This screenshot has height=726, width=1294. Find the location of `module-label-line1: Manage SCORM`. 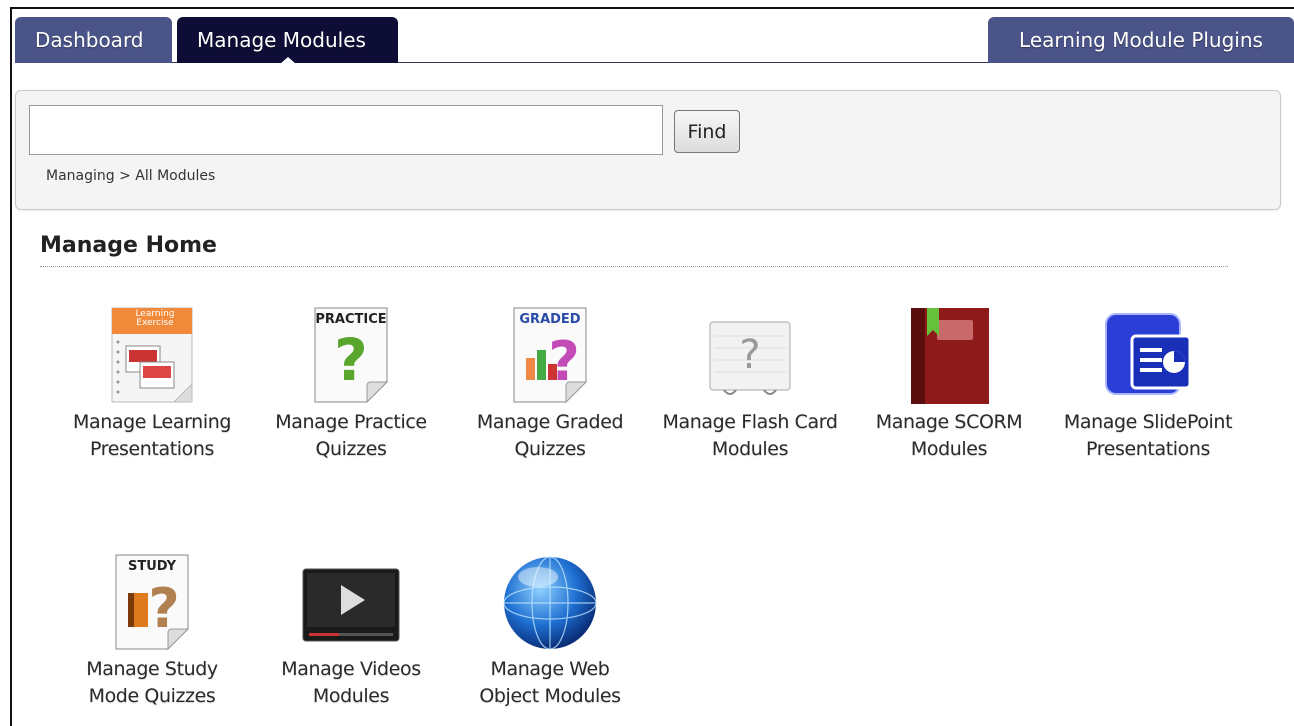

module-label-line1: Manage SCORM is located at coordinates (949, 422).